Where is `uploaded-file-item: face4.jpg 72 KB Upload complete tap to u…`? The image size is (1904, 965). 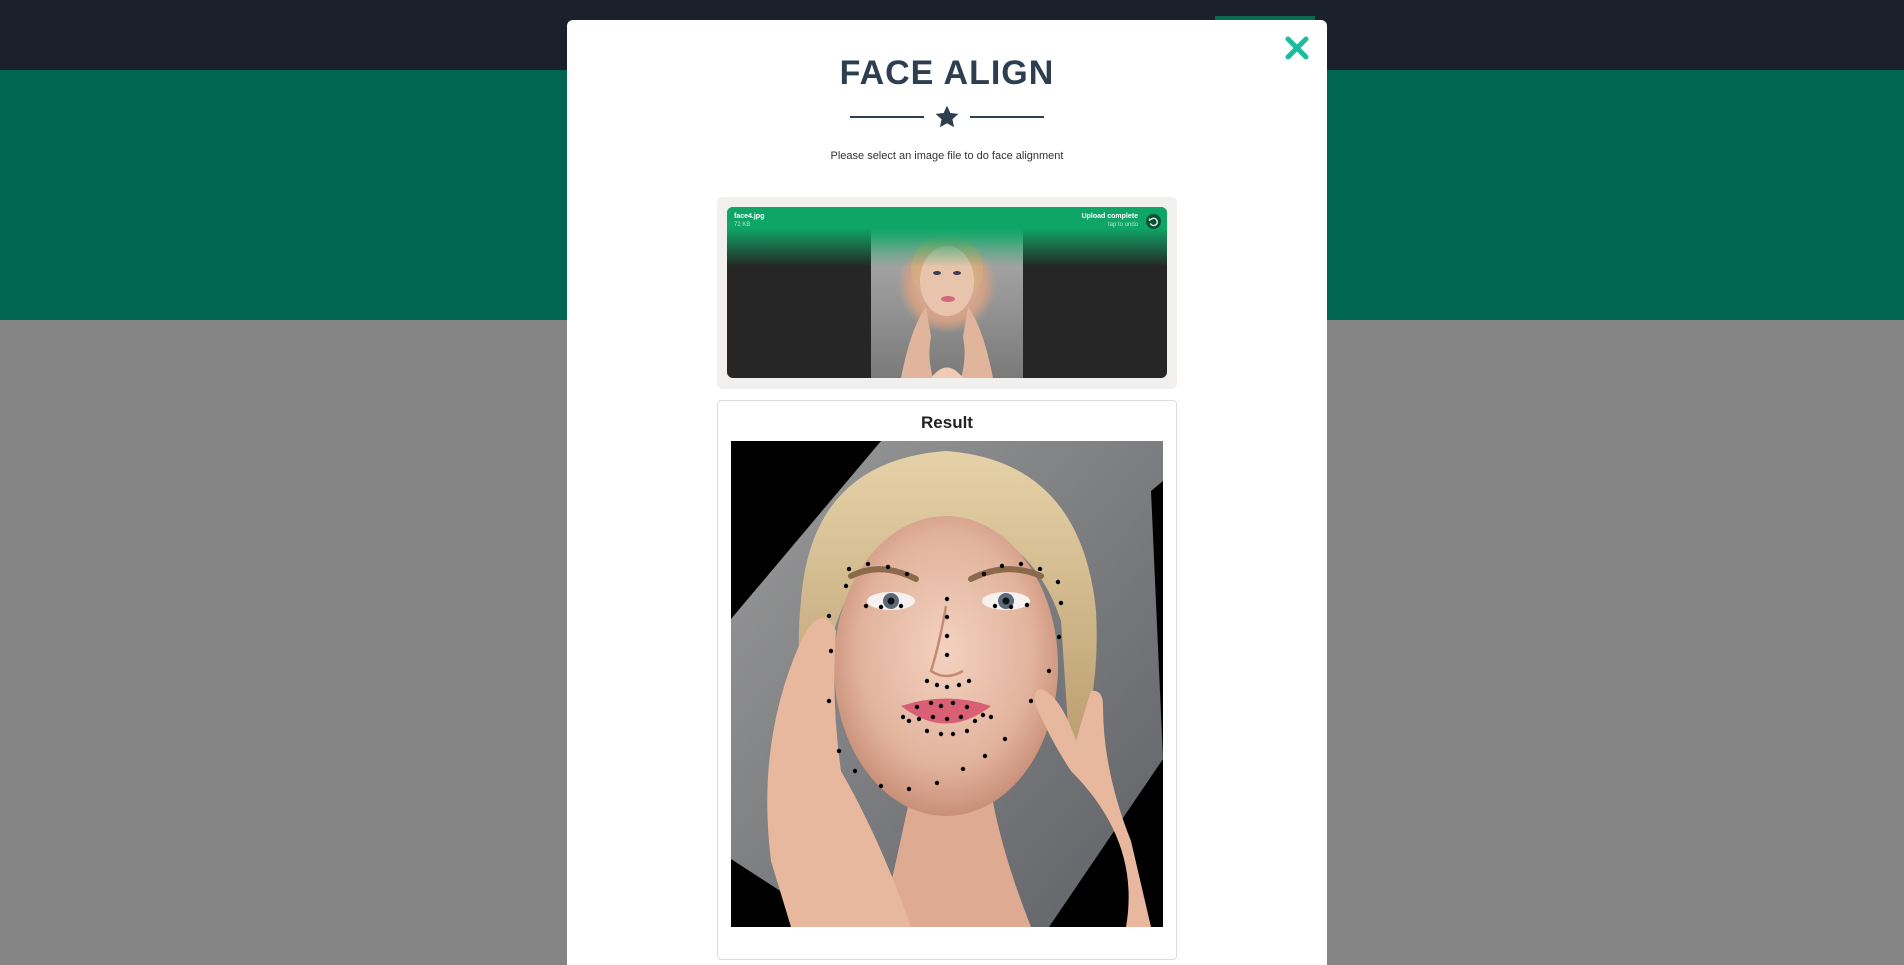 uploaded-file-item: face4.jpg 72 KB Upload complete tap to u… is located at coordinates (947, 292).